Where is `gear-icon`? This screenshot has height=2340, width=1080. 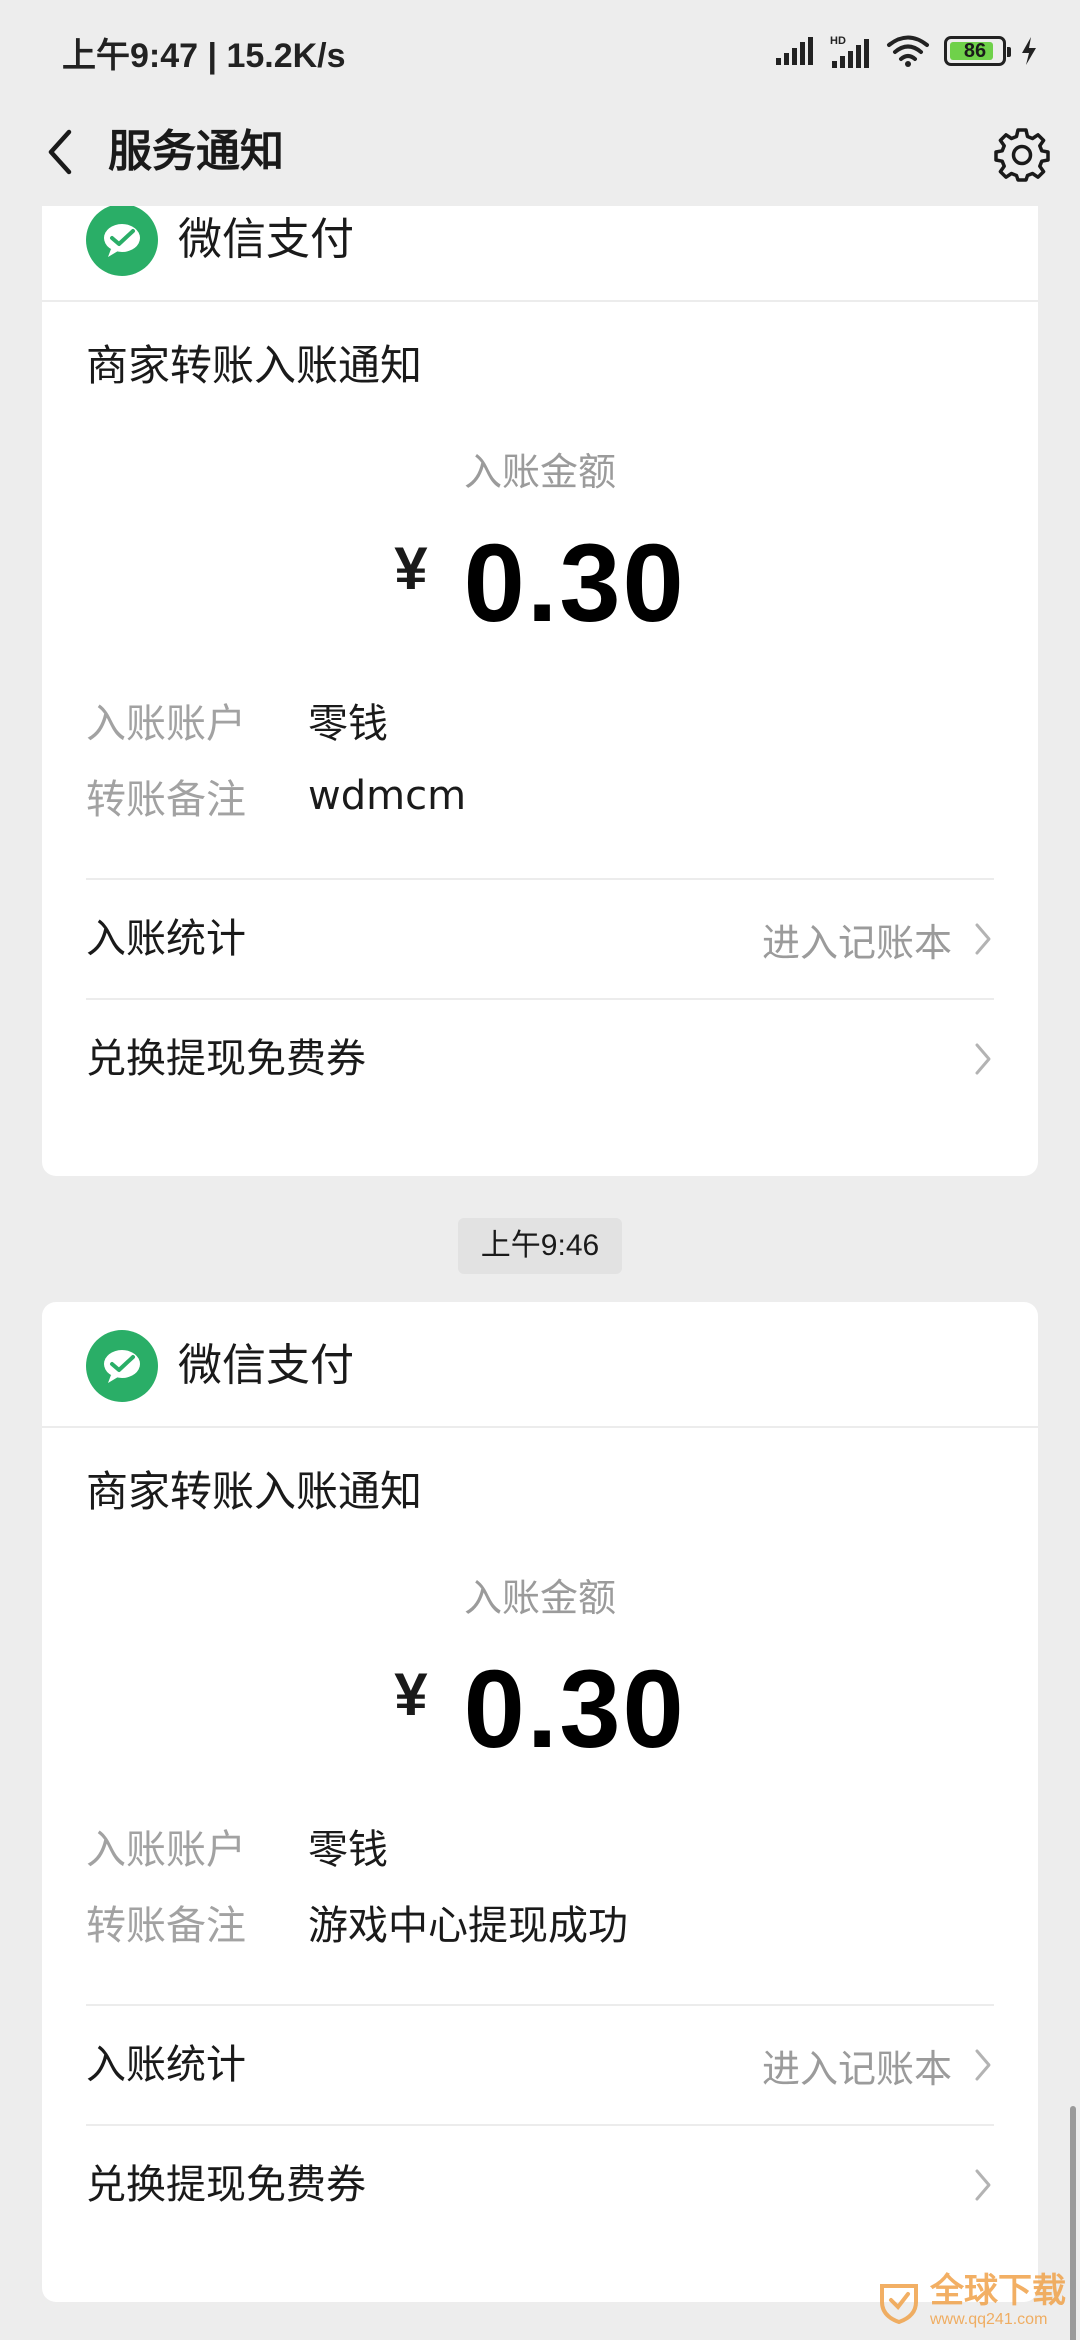 gear-icon is located at coordinates (1022, 155).